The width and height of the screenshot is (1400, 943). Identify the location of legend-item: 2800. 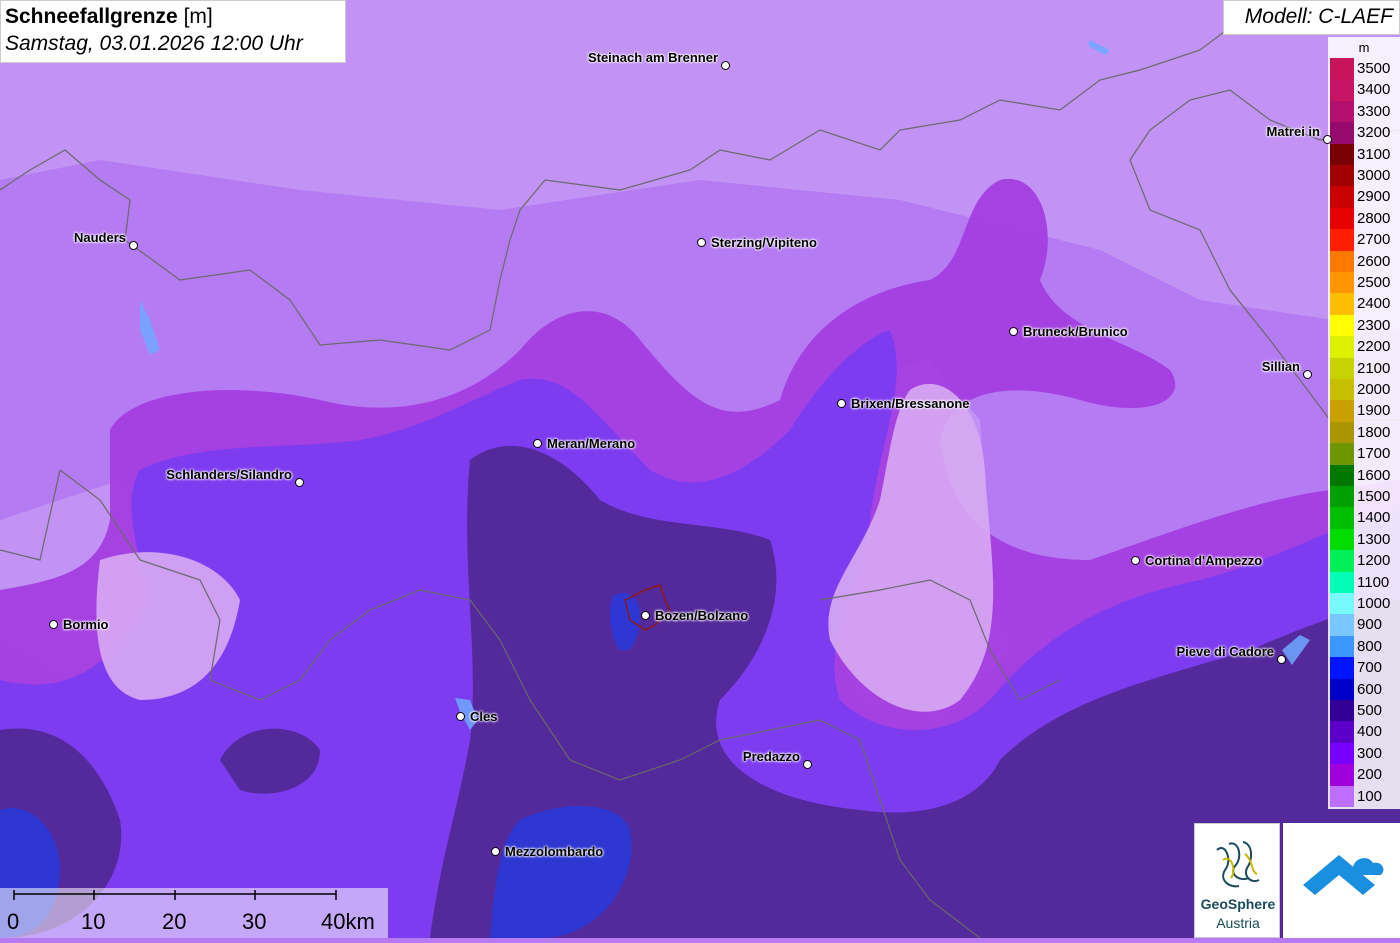
(1365, 218).